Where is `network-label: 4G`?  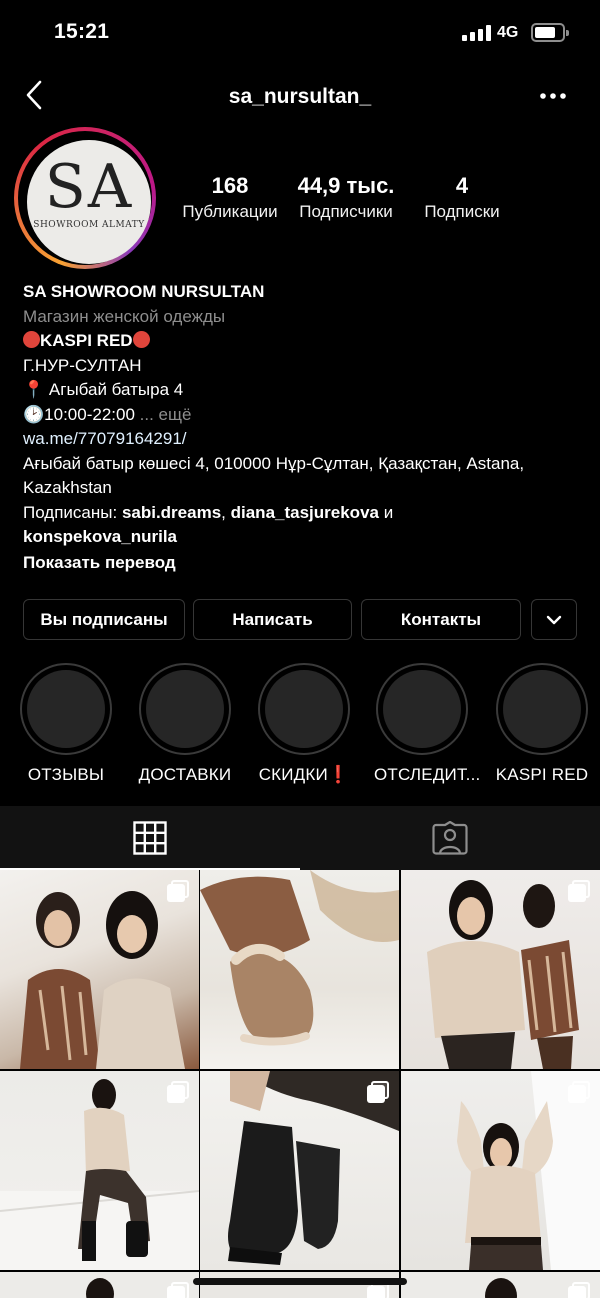
network-label: 4G is located at coordinates (508, 32).